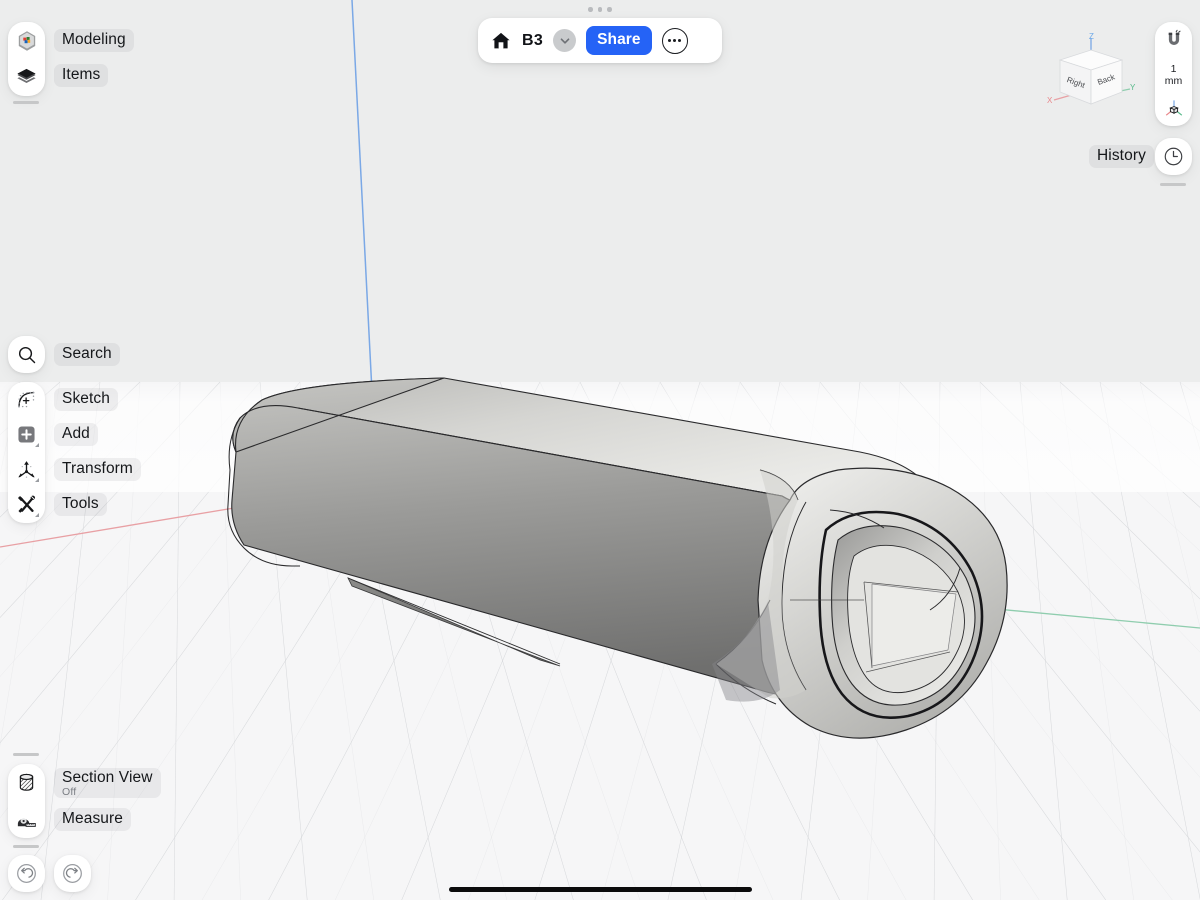 The width and height of the screenshot is (1200, 900). I want to click on tool-transform-label-chip: Transform, so click(97, 469).